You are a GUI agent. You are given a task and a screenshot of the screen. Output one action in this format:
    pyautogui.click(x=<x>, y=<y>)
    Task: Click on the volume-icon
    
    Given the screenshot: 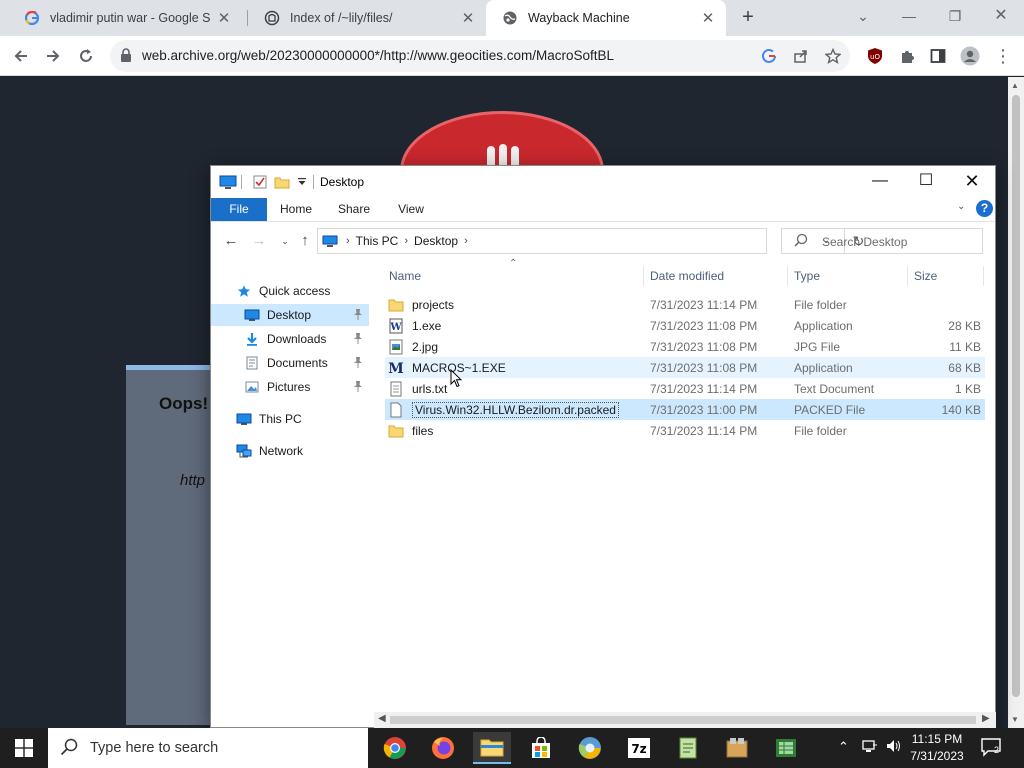 What is the action you would take?
    pyautogui.click(x=894, y=747)
    